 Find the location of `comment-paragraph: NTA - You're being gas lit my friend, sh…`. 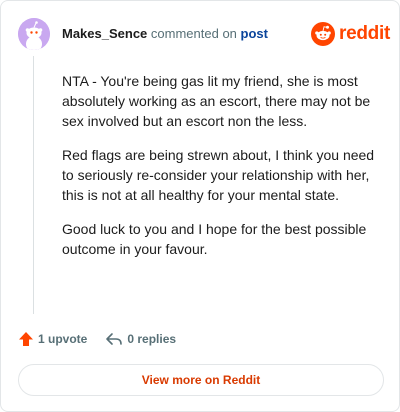

comment-paragraph: NTA - You're being gas lit my friend, sh… is located at coordinates (216, 101).